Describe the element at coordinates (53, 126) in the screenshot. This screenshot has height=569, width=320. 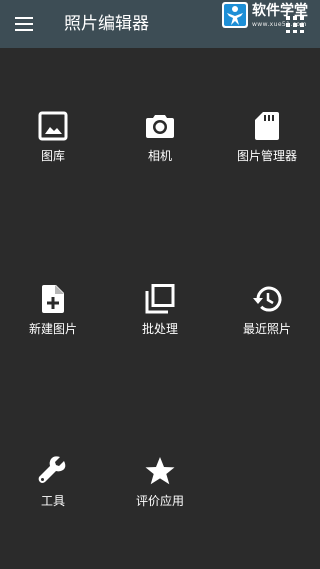
I see `image-icon` at that location.